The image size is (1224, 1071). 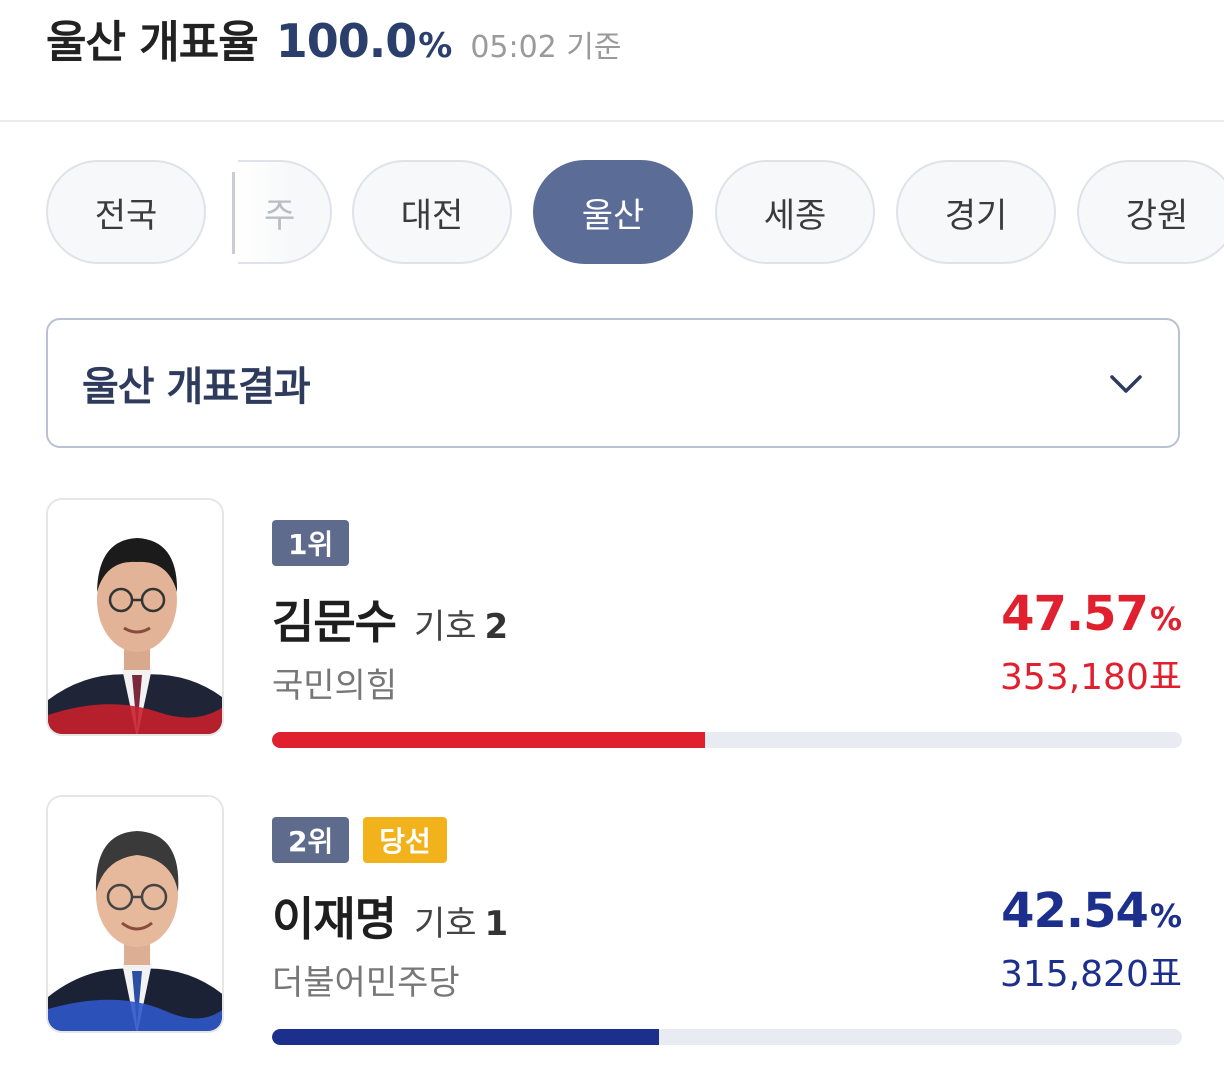 I want to click on vote-count: 353,180표, so click(x=1091, y=677).